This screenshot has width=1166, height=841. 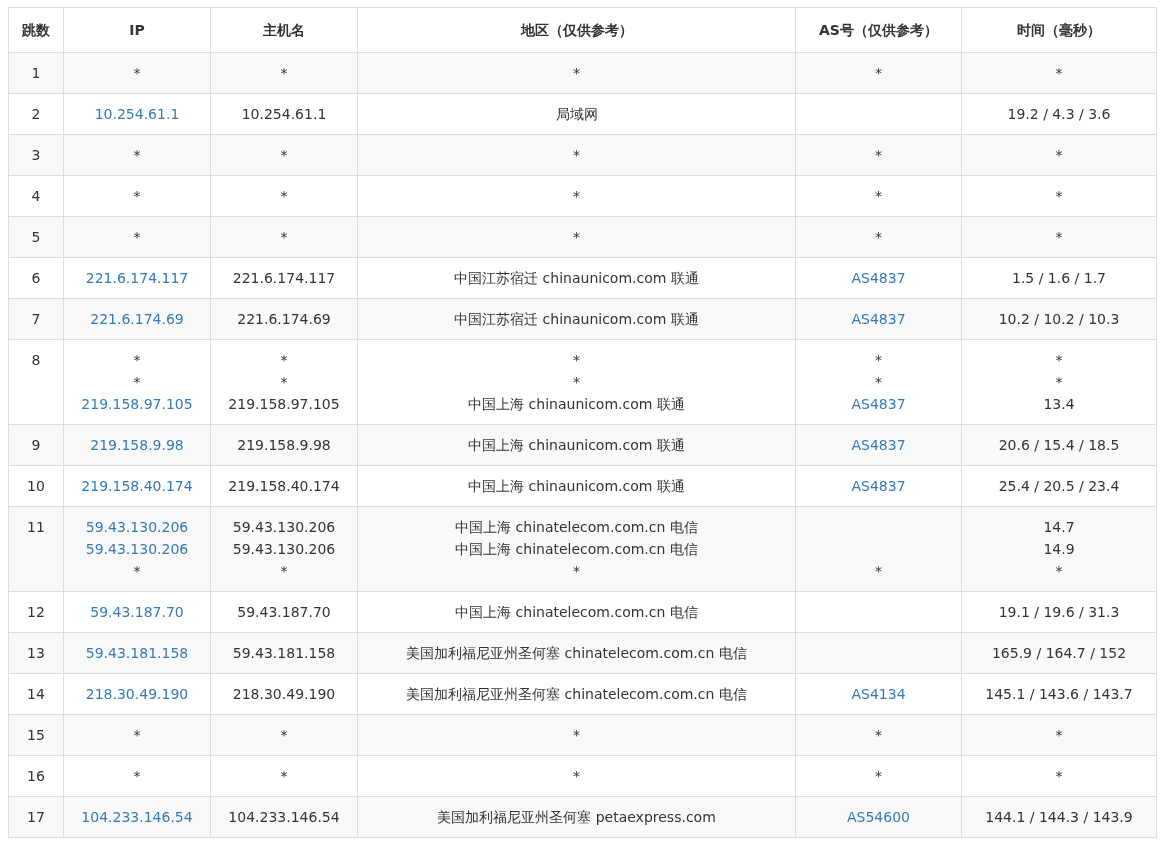 What do you see at coordinates (284, 30) in the screenshot?
I see `column-header: 主机名` at bounding box center [284, 30].